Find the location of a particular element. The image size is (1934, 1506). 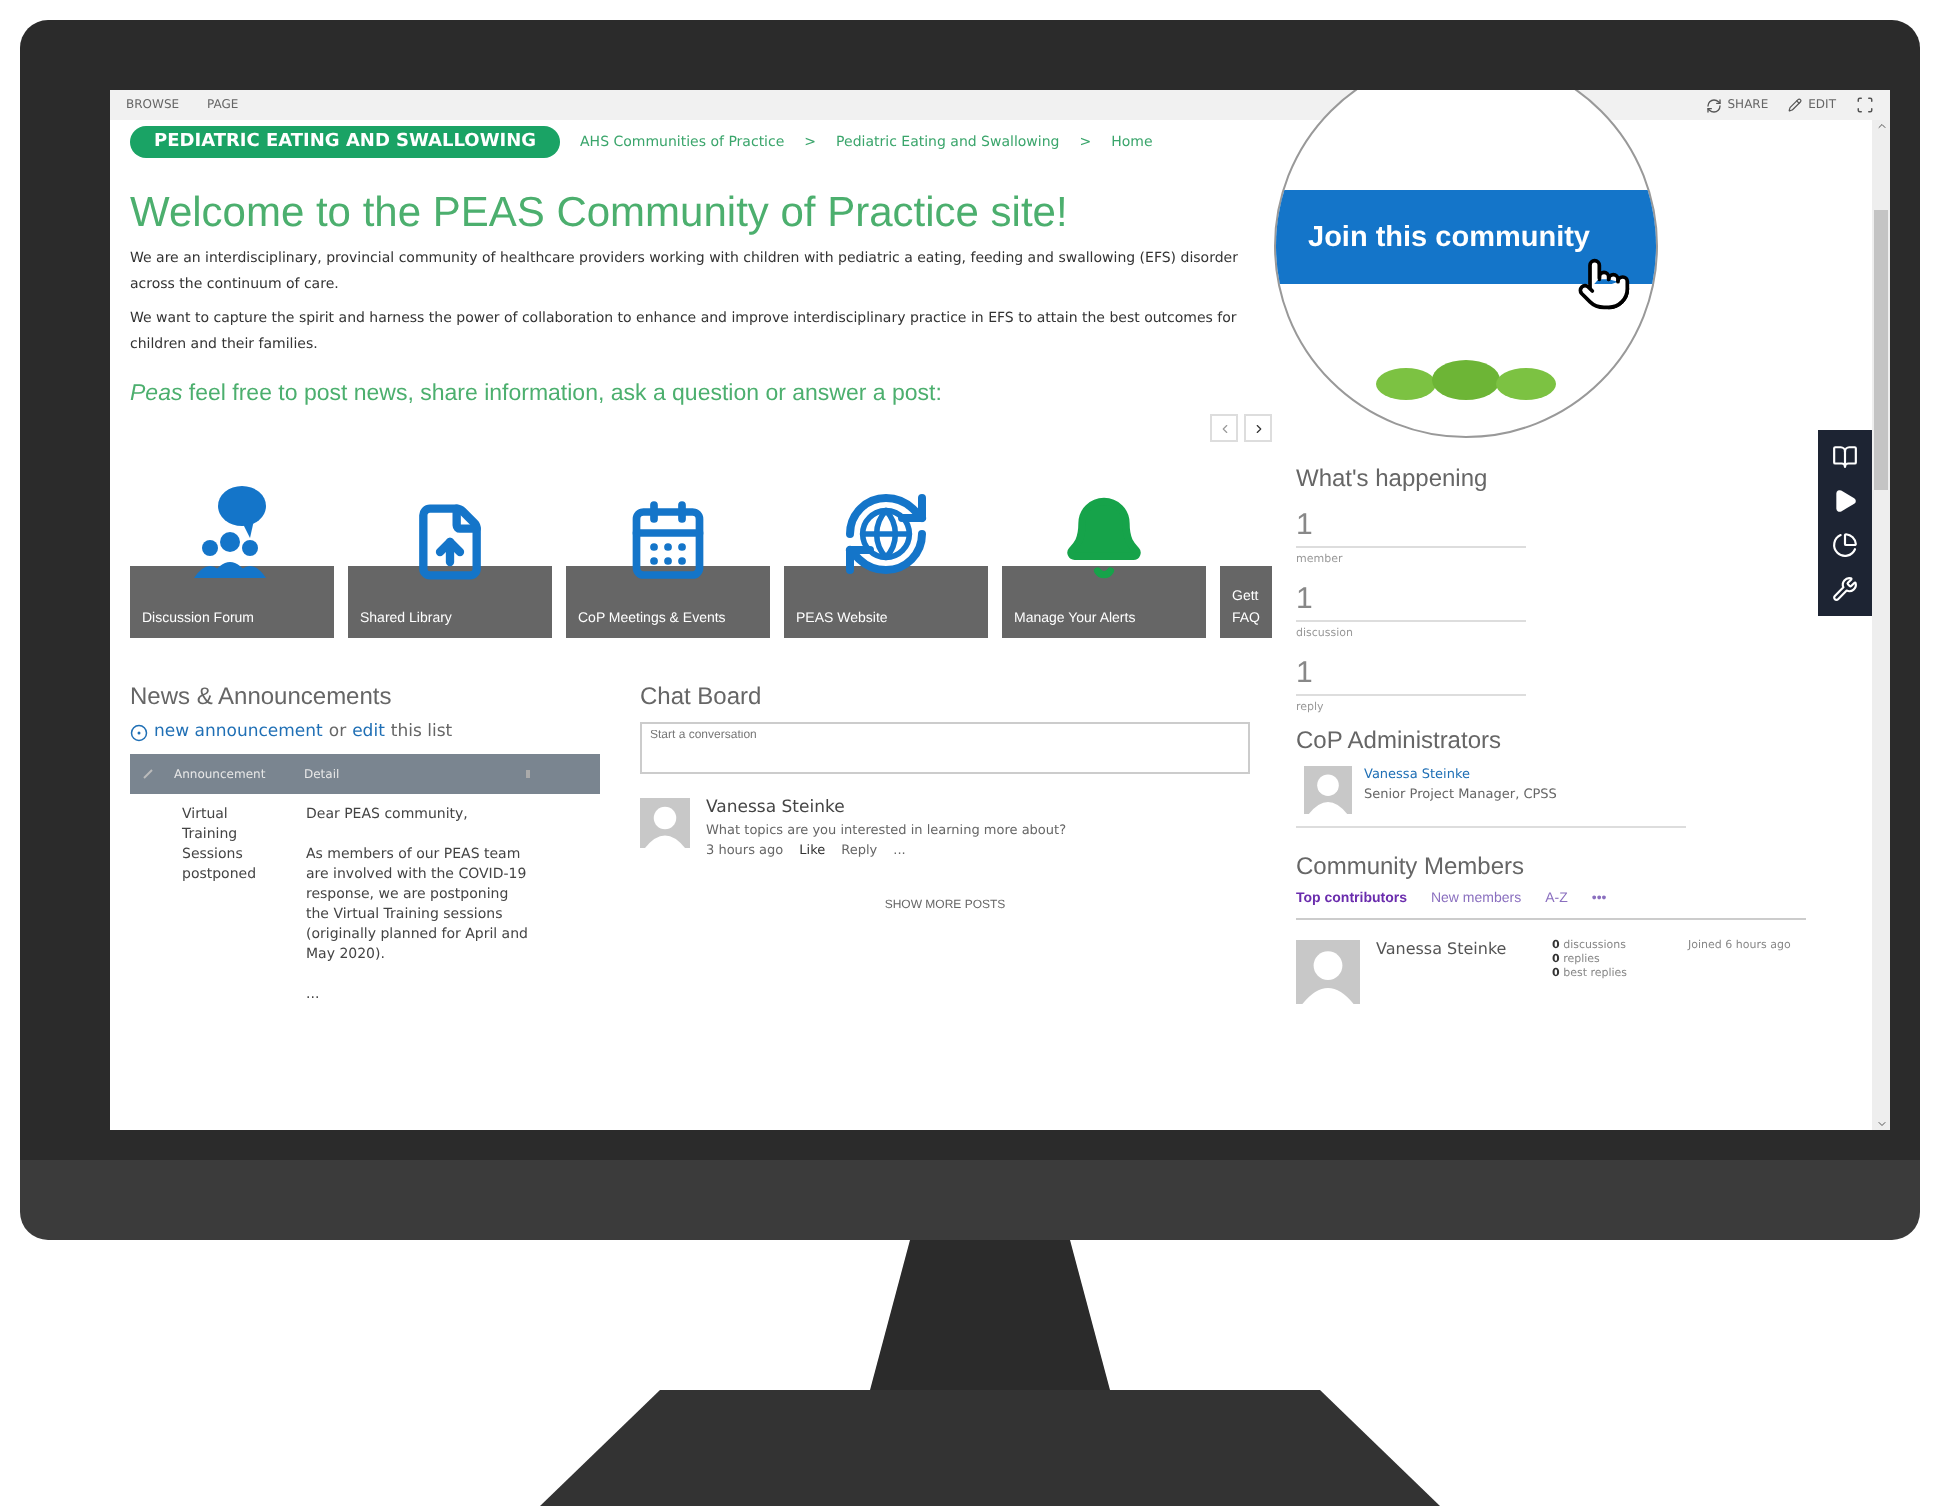

post-author: Vanessa Steinke is located at coordinates (776, 808).